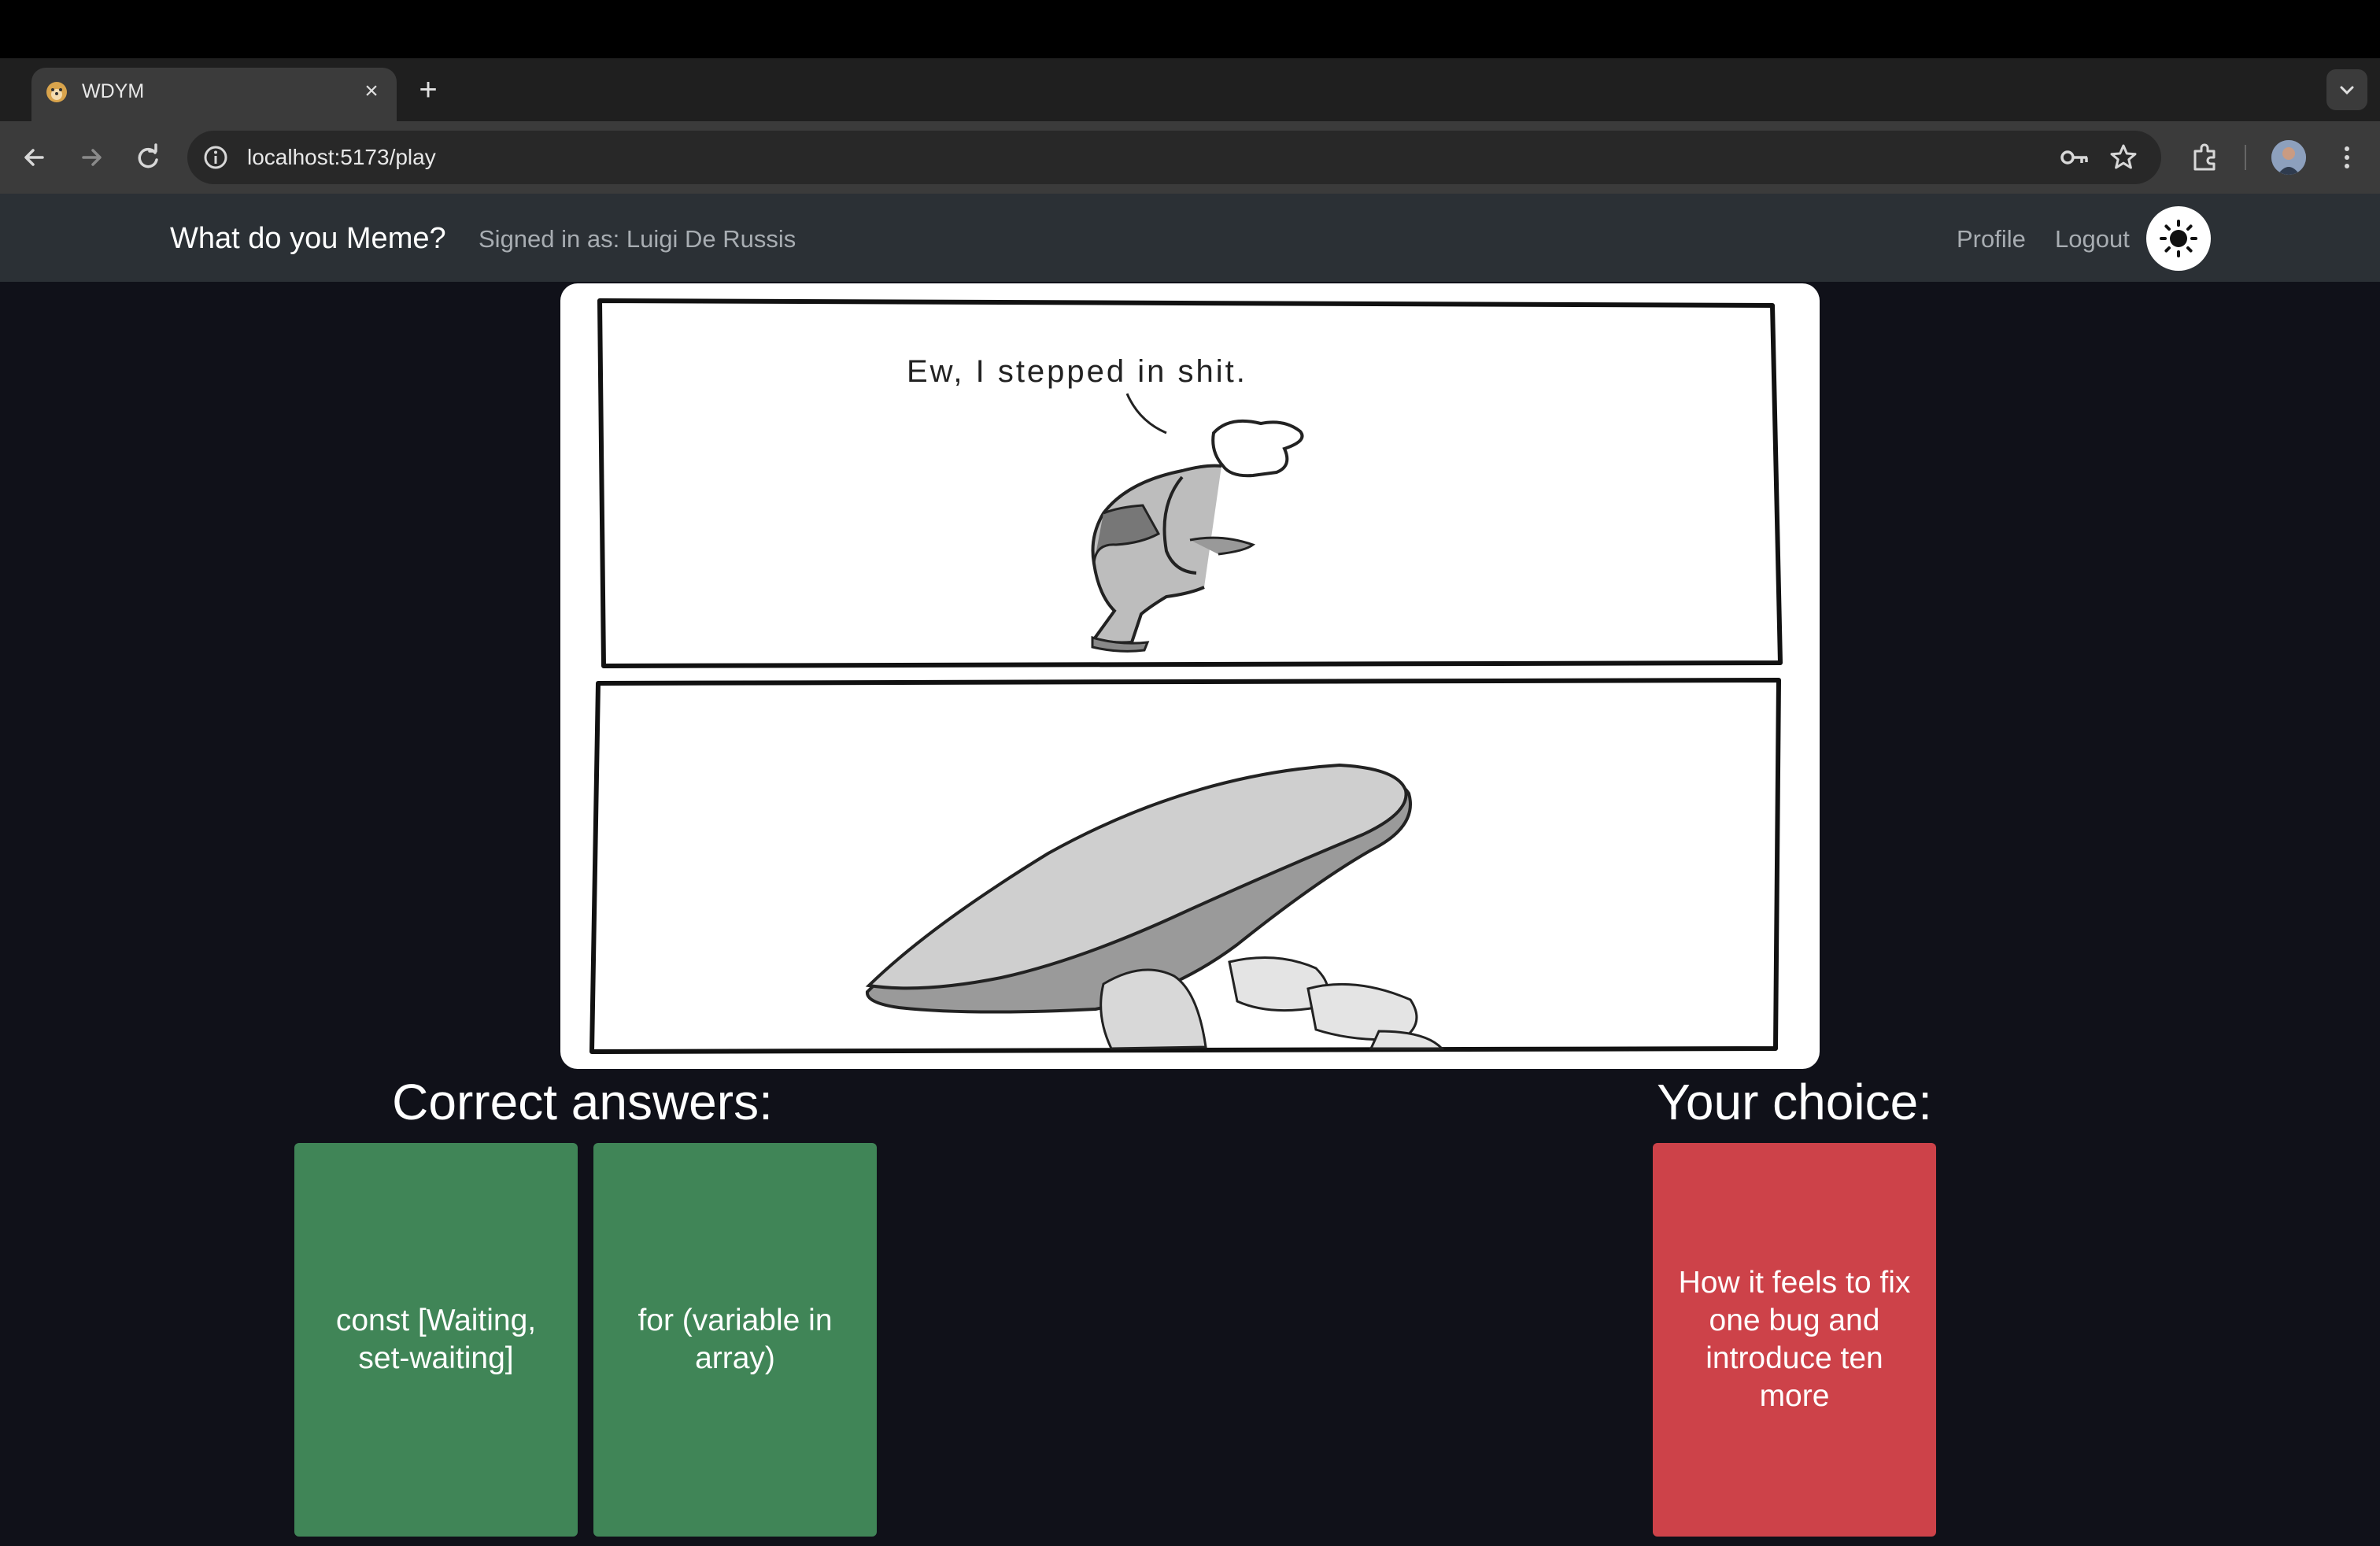 The width and height of the screenshot is (2380, 1546). I want to click on correct-answer-card: const [Waiting, set-waiting], so click(436, 1340).